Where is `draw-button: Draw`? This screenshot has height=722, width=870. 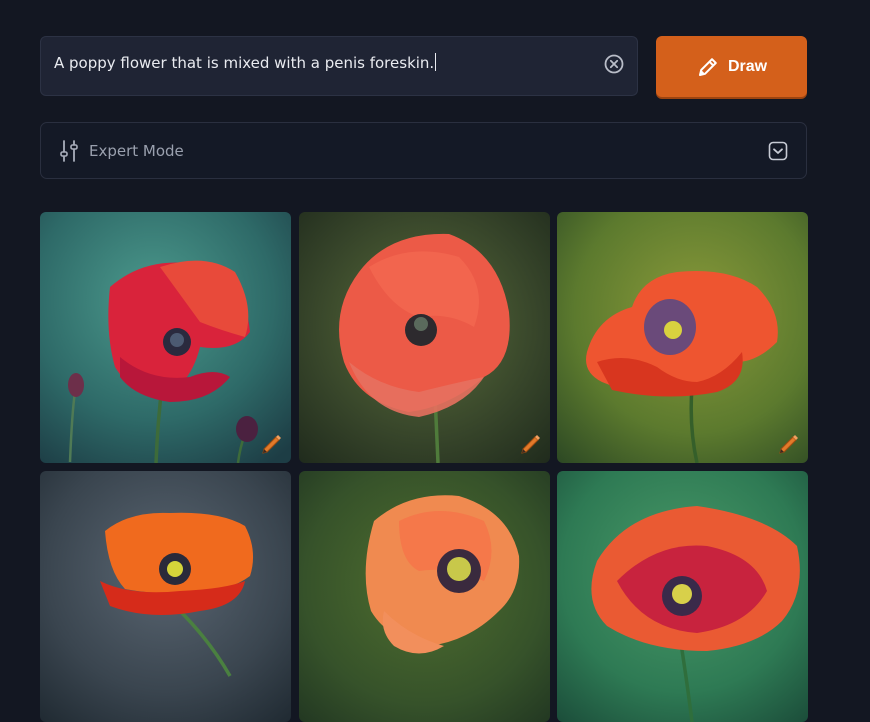
draw-button: Draw is located at coordinates (731, 66).